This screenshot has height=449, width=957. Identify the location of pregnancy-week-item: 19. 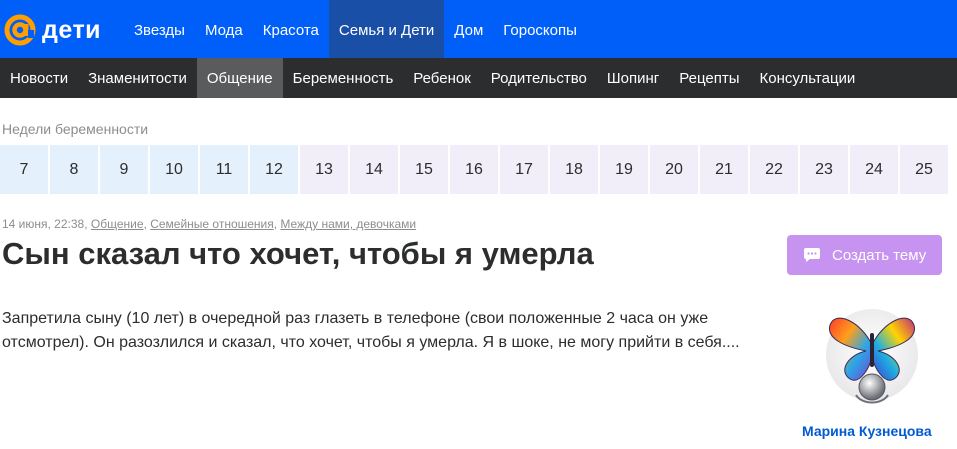
(624, 169).